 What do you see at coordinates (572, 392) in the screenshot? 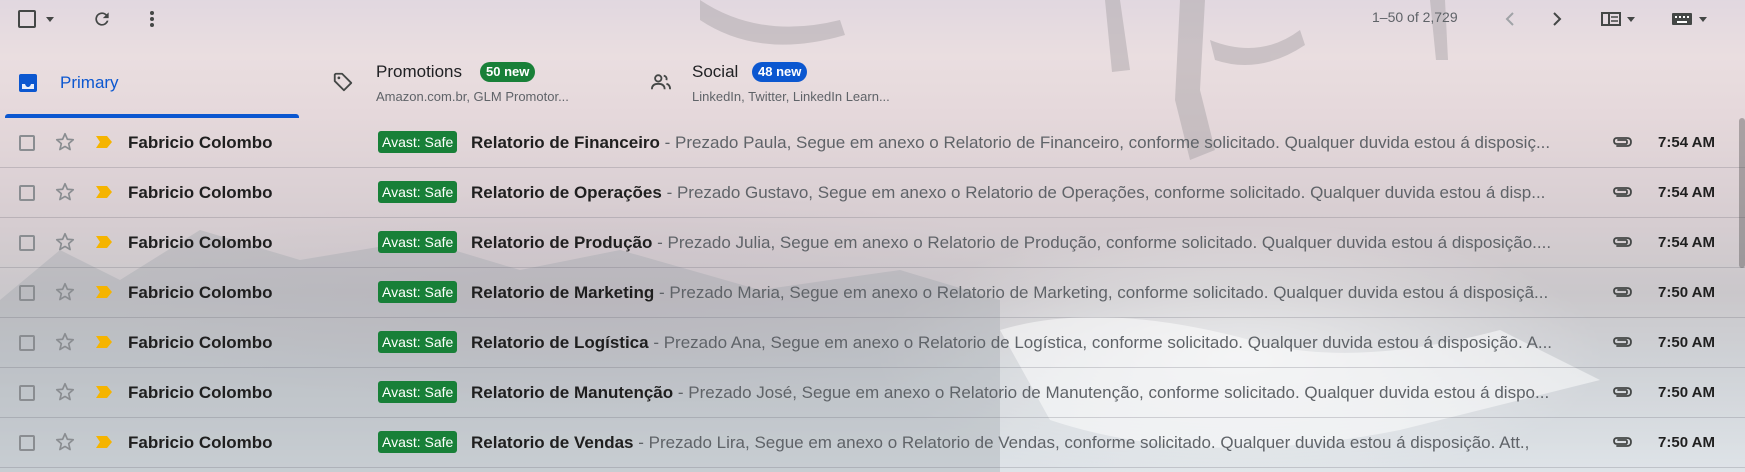
I see `email-subject: Relatorio de Manutenção` at bounding box center [572, 392].